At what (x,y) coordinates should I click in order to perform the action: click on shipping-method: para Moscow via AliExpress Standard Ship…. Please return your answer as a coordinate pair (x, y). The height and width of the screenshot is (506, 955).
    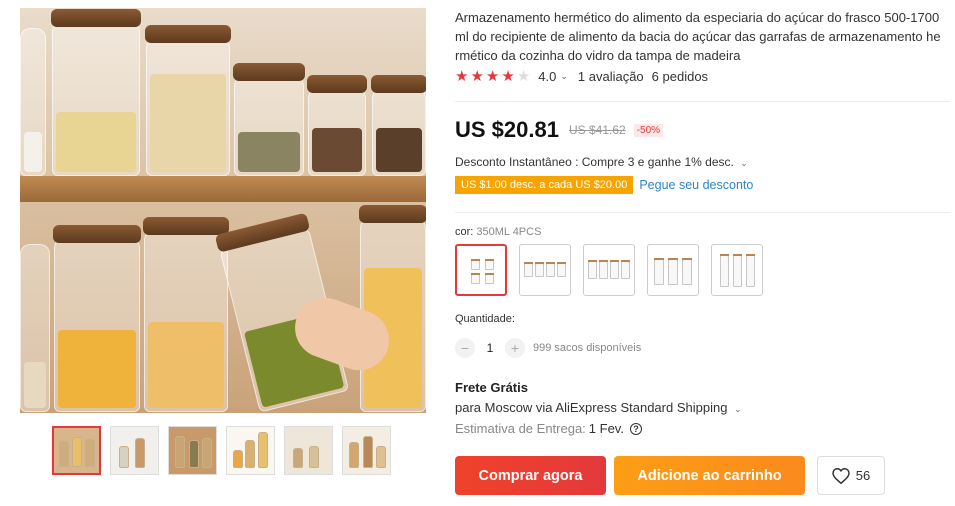
    Looking at the image, I should click on (603, 407).